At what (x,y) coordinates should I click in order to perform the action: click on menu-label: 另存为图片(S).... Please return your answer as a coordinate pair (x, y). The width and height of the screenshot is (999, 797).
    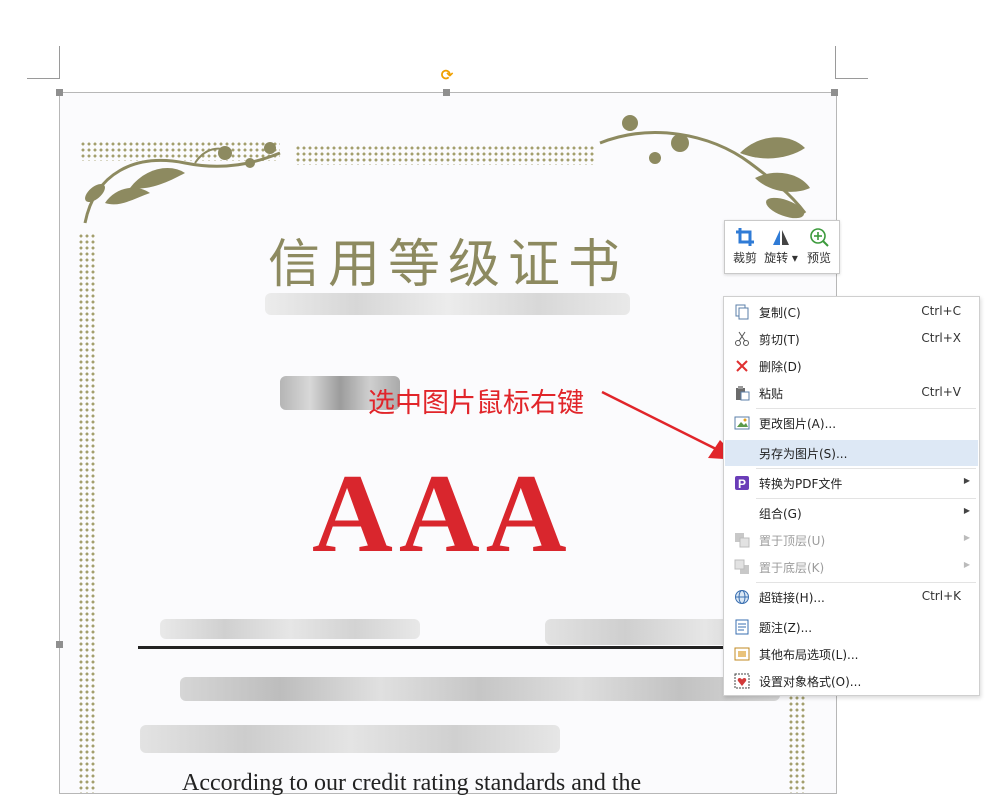
    Looking at the image, I should click on (803, 454).